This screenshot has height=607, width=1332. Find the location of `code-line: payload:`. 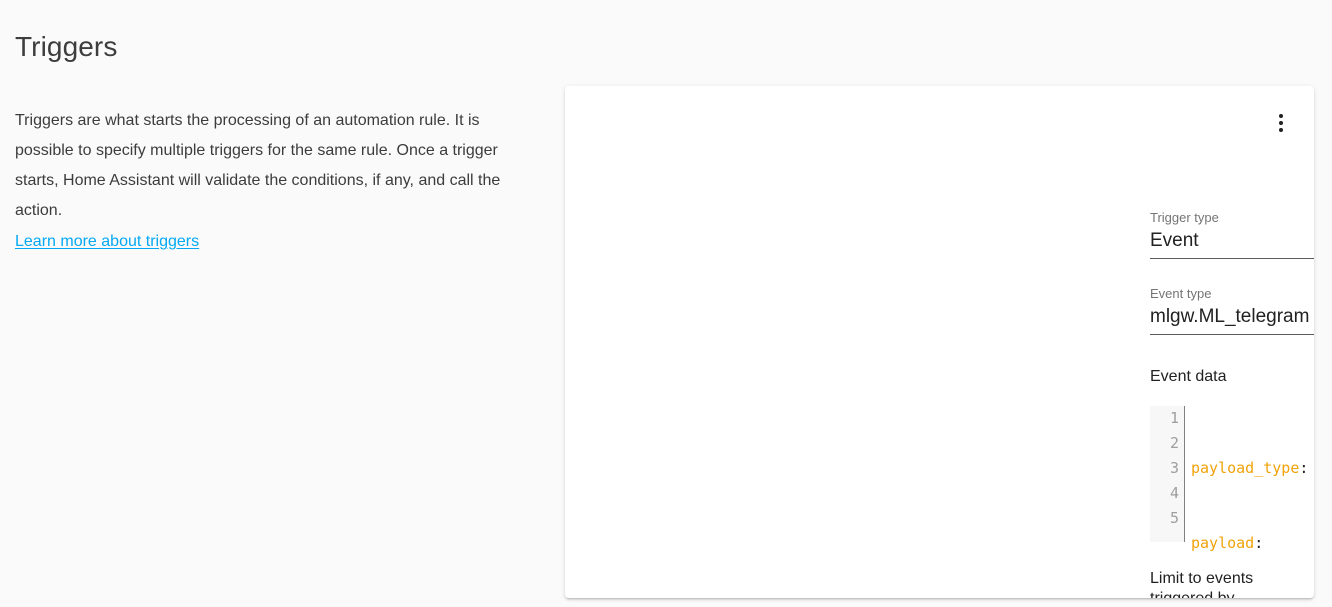

code-line: payload: is located at coordinates (1252, 543).